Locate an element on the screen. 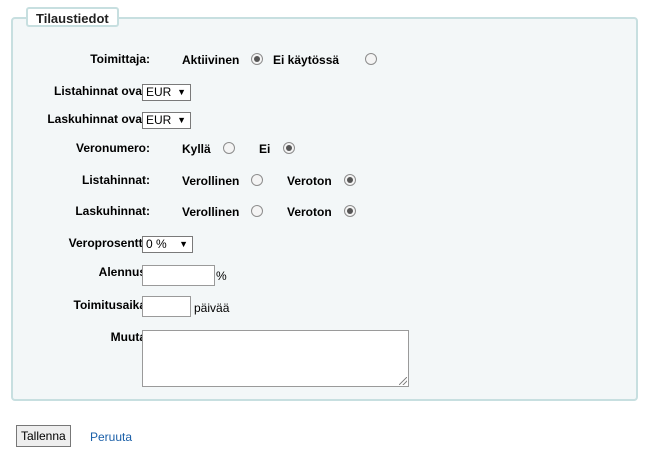 The height and width of the screenshot is (459, 651). list-prices-currency-label: Listahinnat ovat: is located at coordinates (101, 91).